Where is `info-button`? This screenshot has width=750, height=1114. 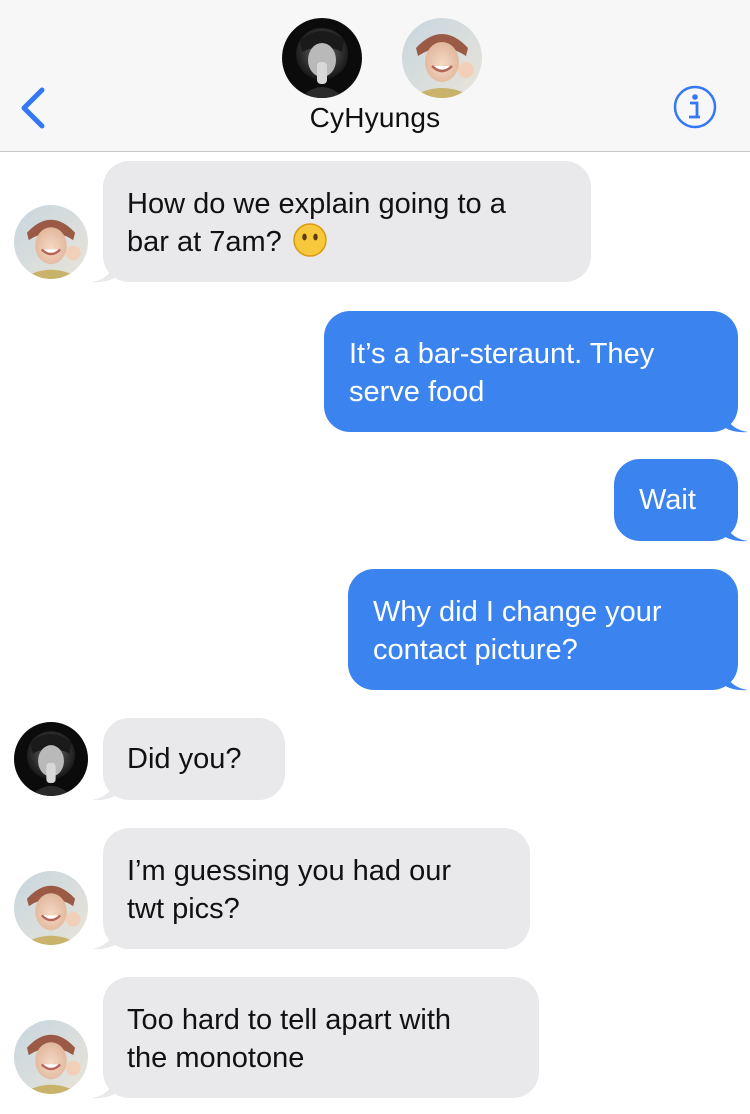
info-button is located at coordinates (695, 107).